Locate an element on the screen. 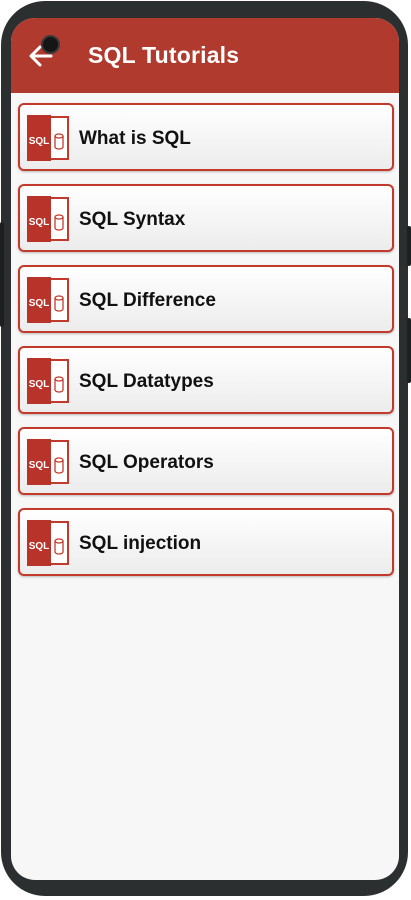 This screenshot has width=411, height=900. list-item-sql-injection: SQL SQL injection is located at coordinates (206, 542).